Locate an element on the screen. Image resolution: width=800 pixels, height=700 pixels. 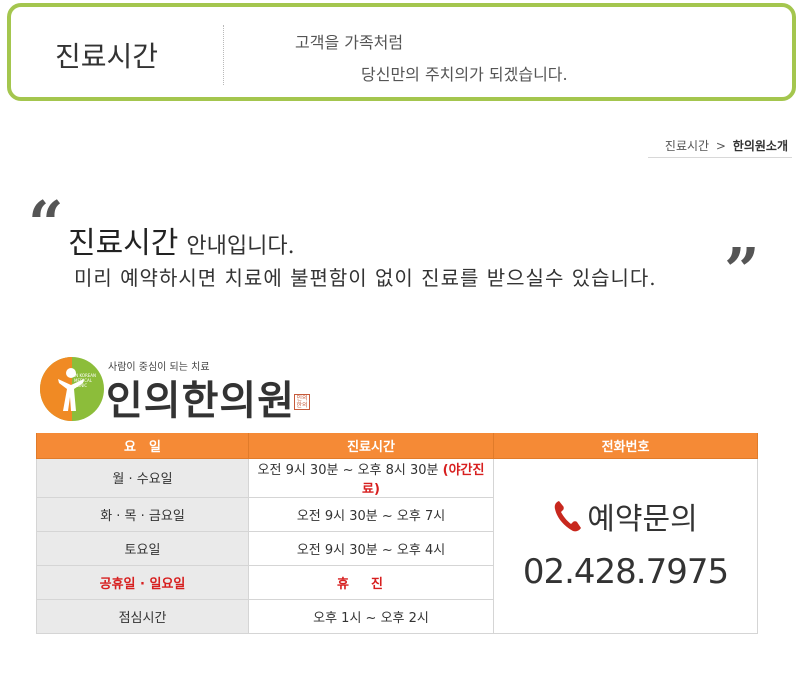
closed-label: 휴진 is located at coordinates (371, 584).